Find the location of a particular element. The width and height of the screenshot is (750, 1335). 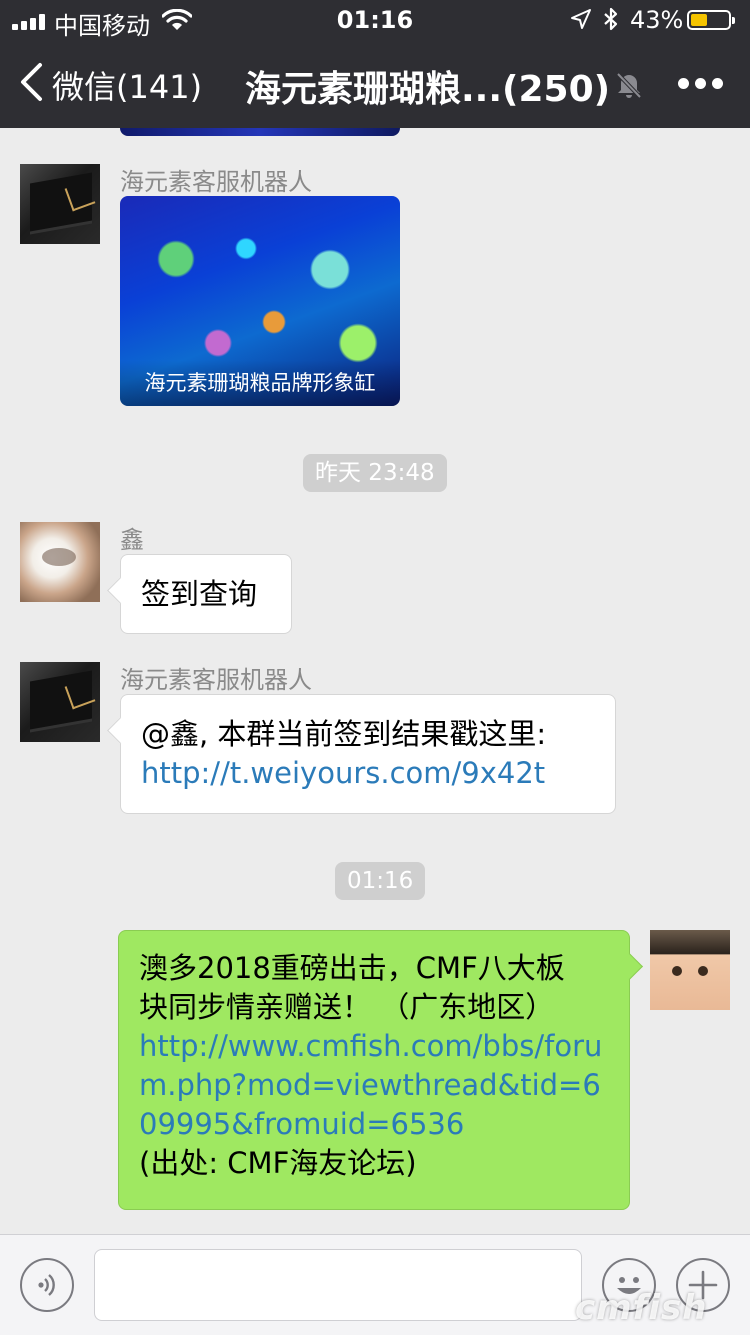

battery-percent: 43% is located at coordinates (657, 20).